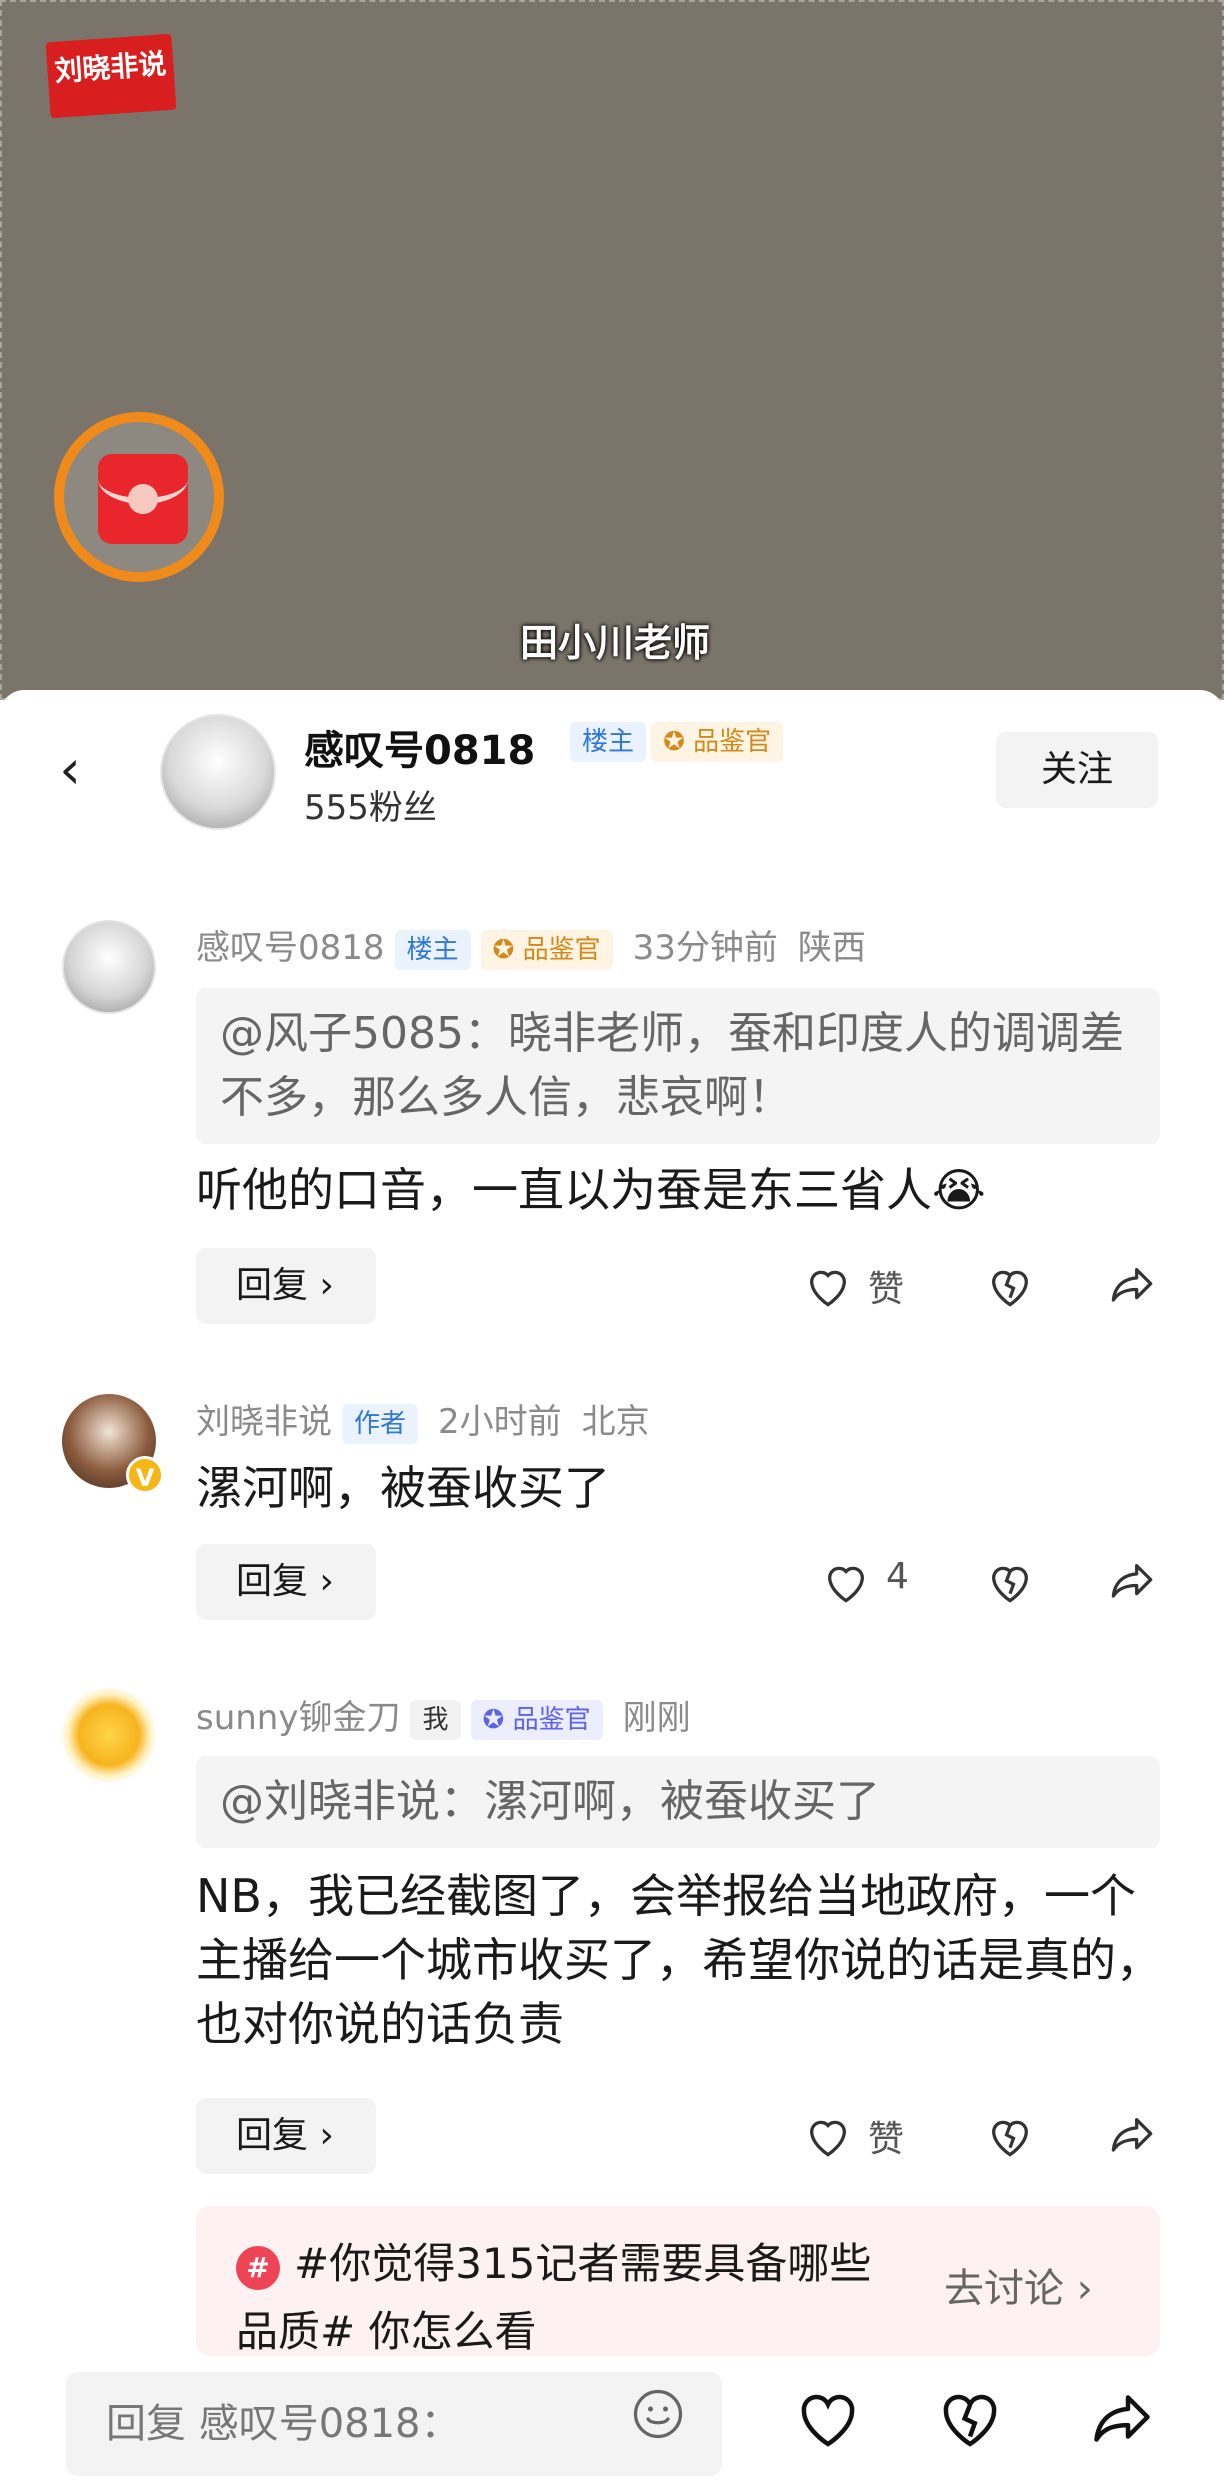 This screenshot has height=2480, width=1224. Describe the element at coordinates (612, 770) in the screenshot. I see `sheet-header: ‹ 感叹号0818 楼主 ✪ 品鉴官 555粉丝 关注` at that location.